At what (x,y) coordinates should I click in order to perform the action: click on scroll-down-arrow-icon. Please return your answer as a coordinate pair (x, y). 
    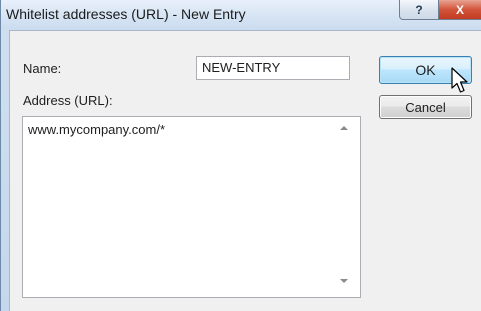
    Looking at the image, I should click on (344, 281).